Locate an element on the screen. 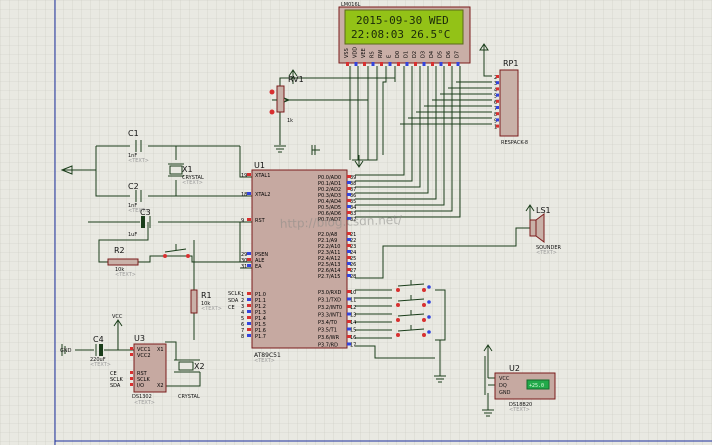 The width and height of the screenshot is (712, 445). u1-pin-name: P2.7/A15 is located at coordinates (329, 277).